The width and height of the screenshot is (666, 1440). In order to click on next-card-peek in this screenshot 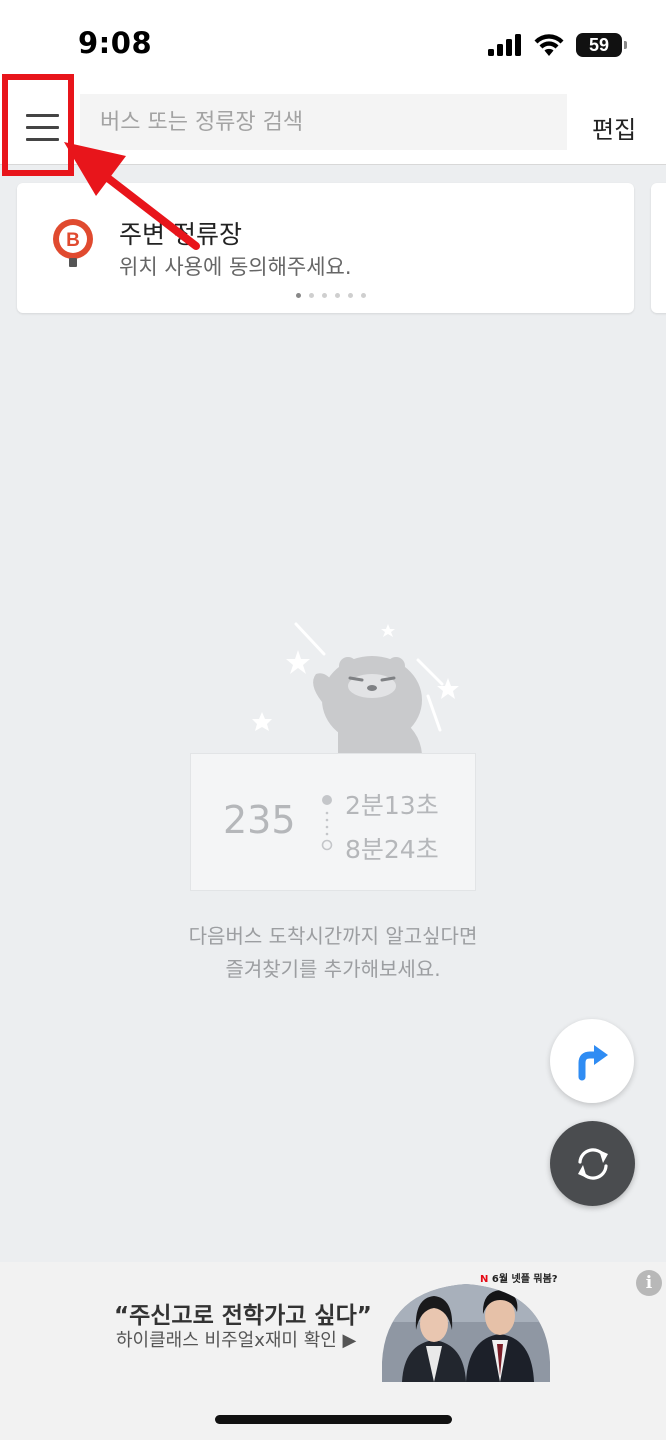, I will do `click(658, 248)`.